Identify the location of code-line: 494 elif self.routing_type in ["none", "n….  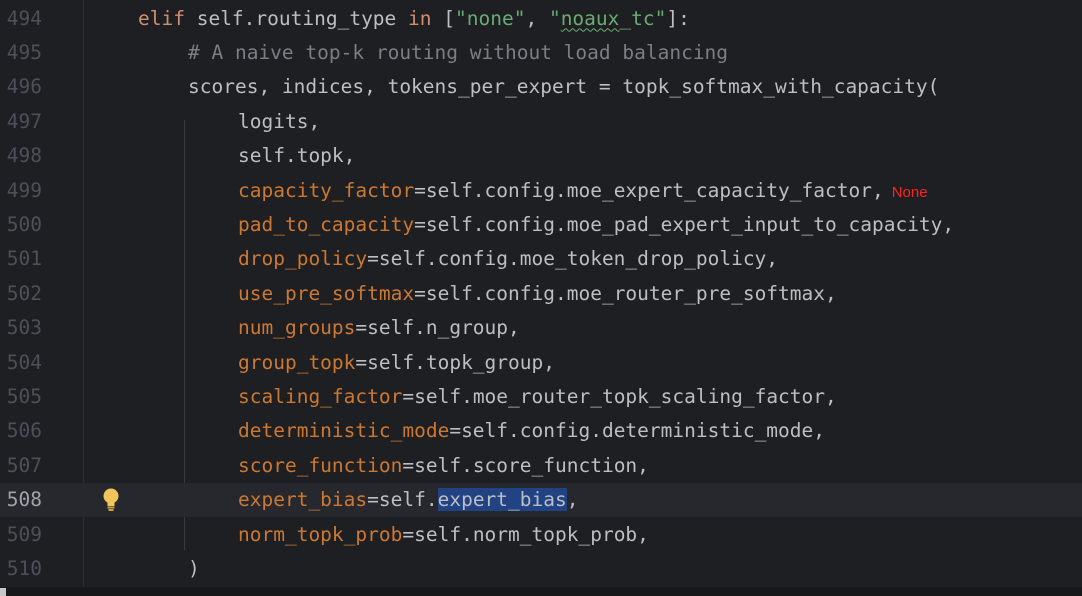
(541, 19).